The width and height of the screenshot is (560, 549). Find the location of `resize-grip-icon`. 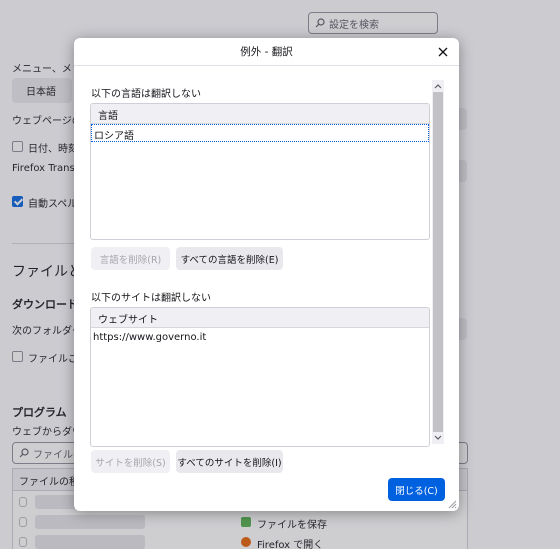

resize-grip-icon is located at coordinates (452, 504).